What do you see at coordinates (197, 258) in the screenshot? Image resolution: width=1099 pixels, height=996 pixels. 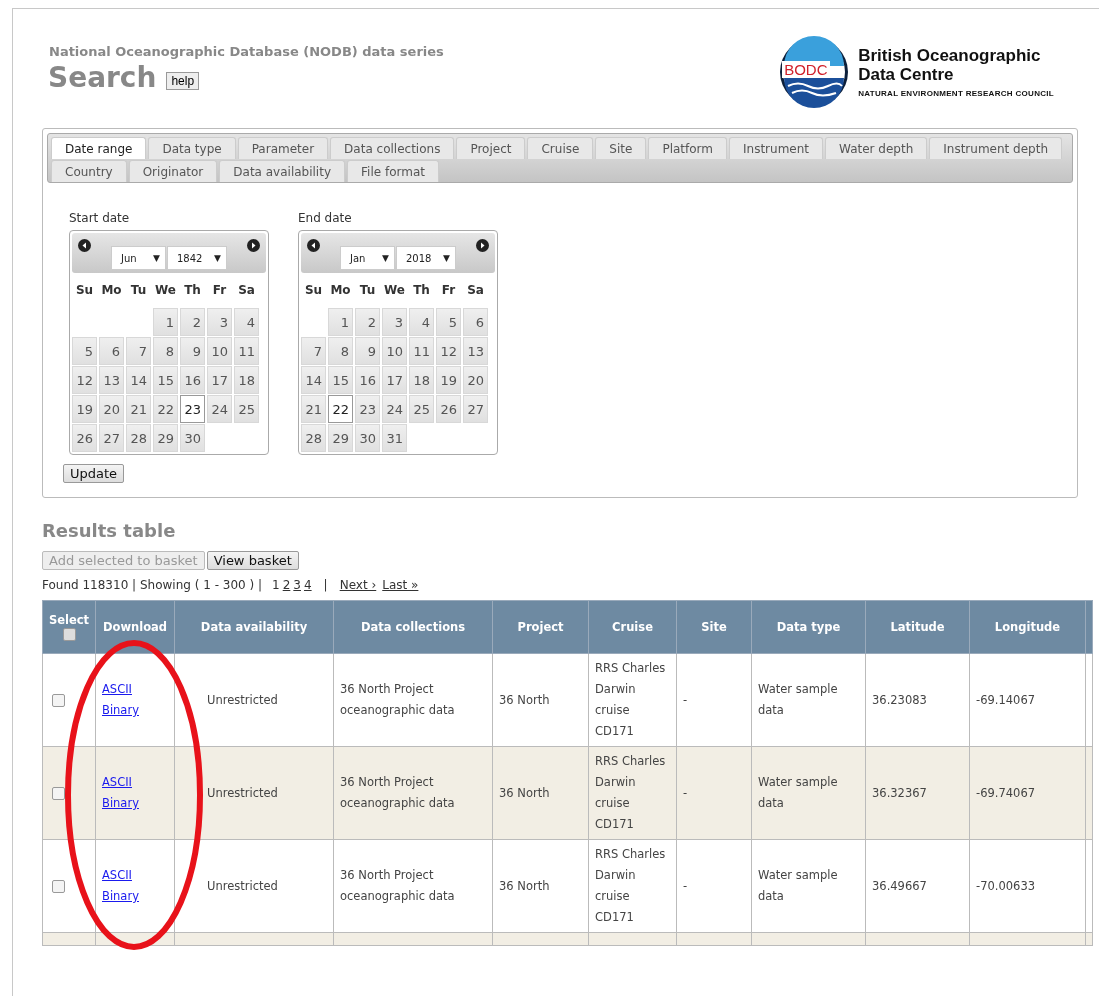 I see `year-select: 1842 ▼` at bounding box center [197, 258].